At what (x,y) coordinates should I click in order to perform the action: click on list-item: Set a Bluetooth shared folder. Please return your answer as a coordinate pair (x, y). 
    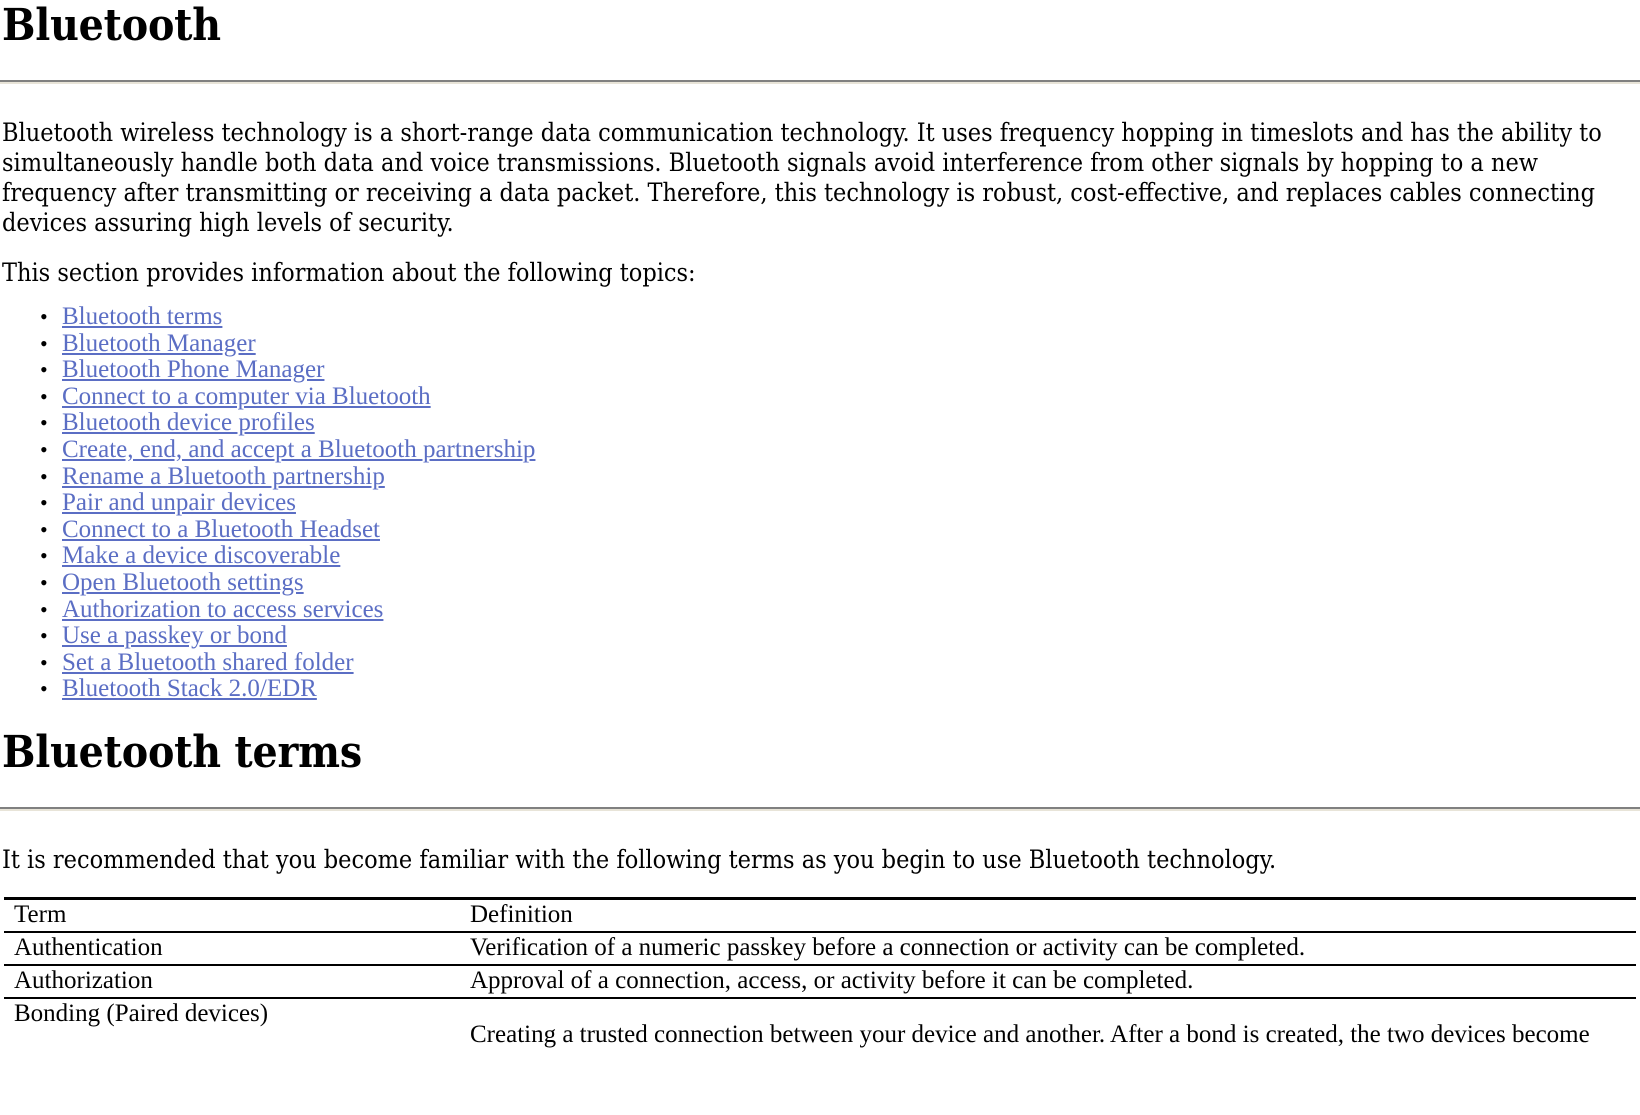
    Looking at the image, I should click on (840, 663).